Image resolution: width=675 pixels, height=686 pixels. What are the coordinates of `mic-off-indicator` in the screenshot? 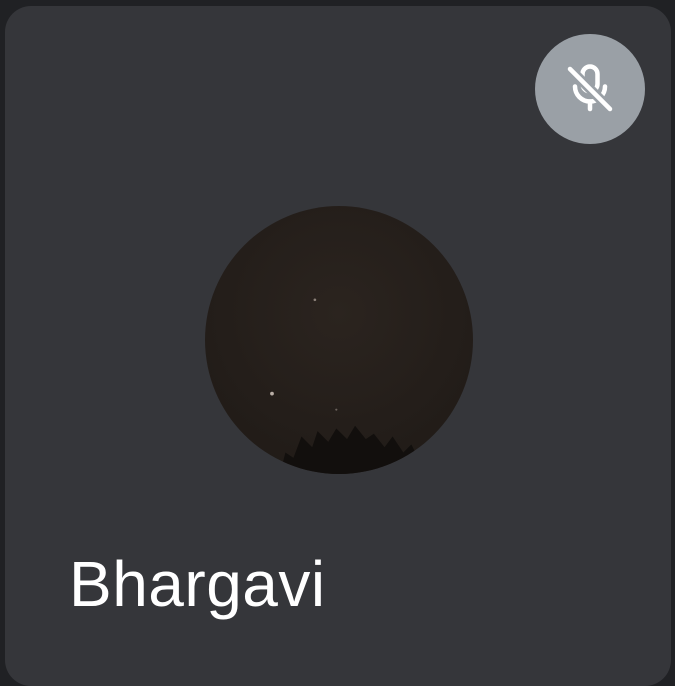 It's located at (590, 89).